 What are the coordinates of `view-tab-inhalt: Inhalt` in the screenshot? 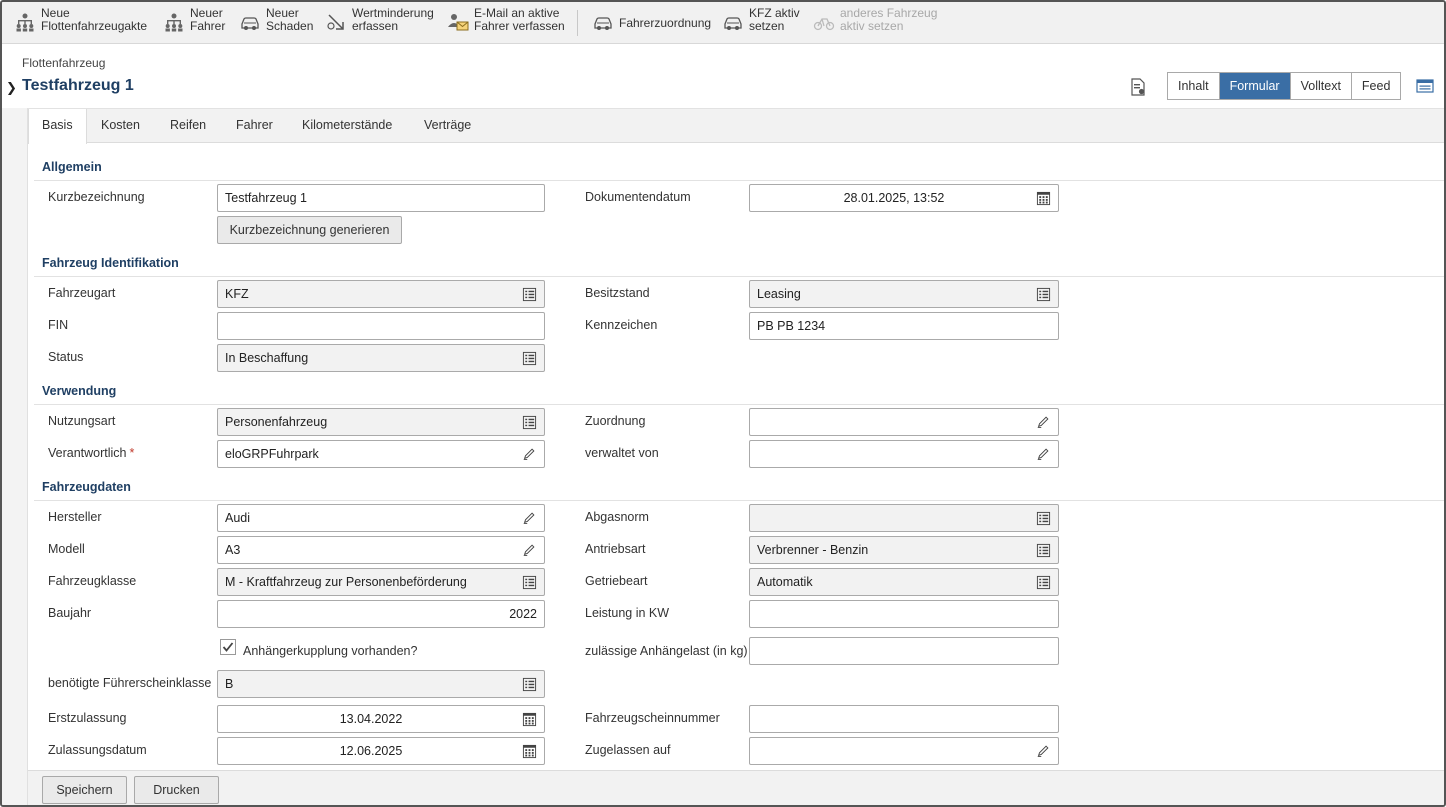 It's located at (1194, 86).